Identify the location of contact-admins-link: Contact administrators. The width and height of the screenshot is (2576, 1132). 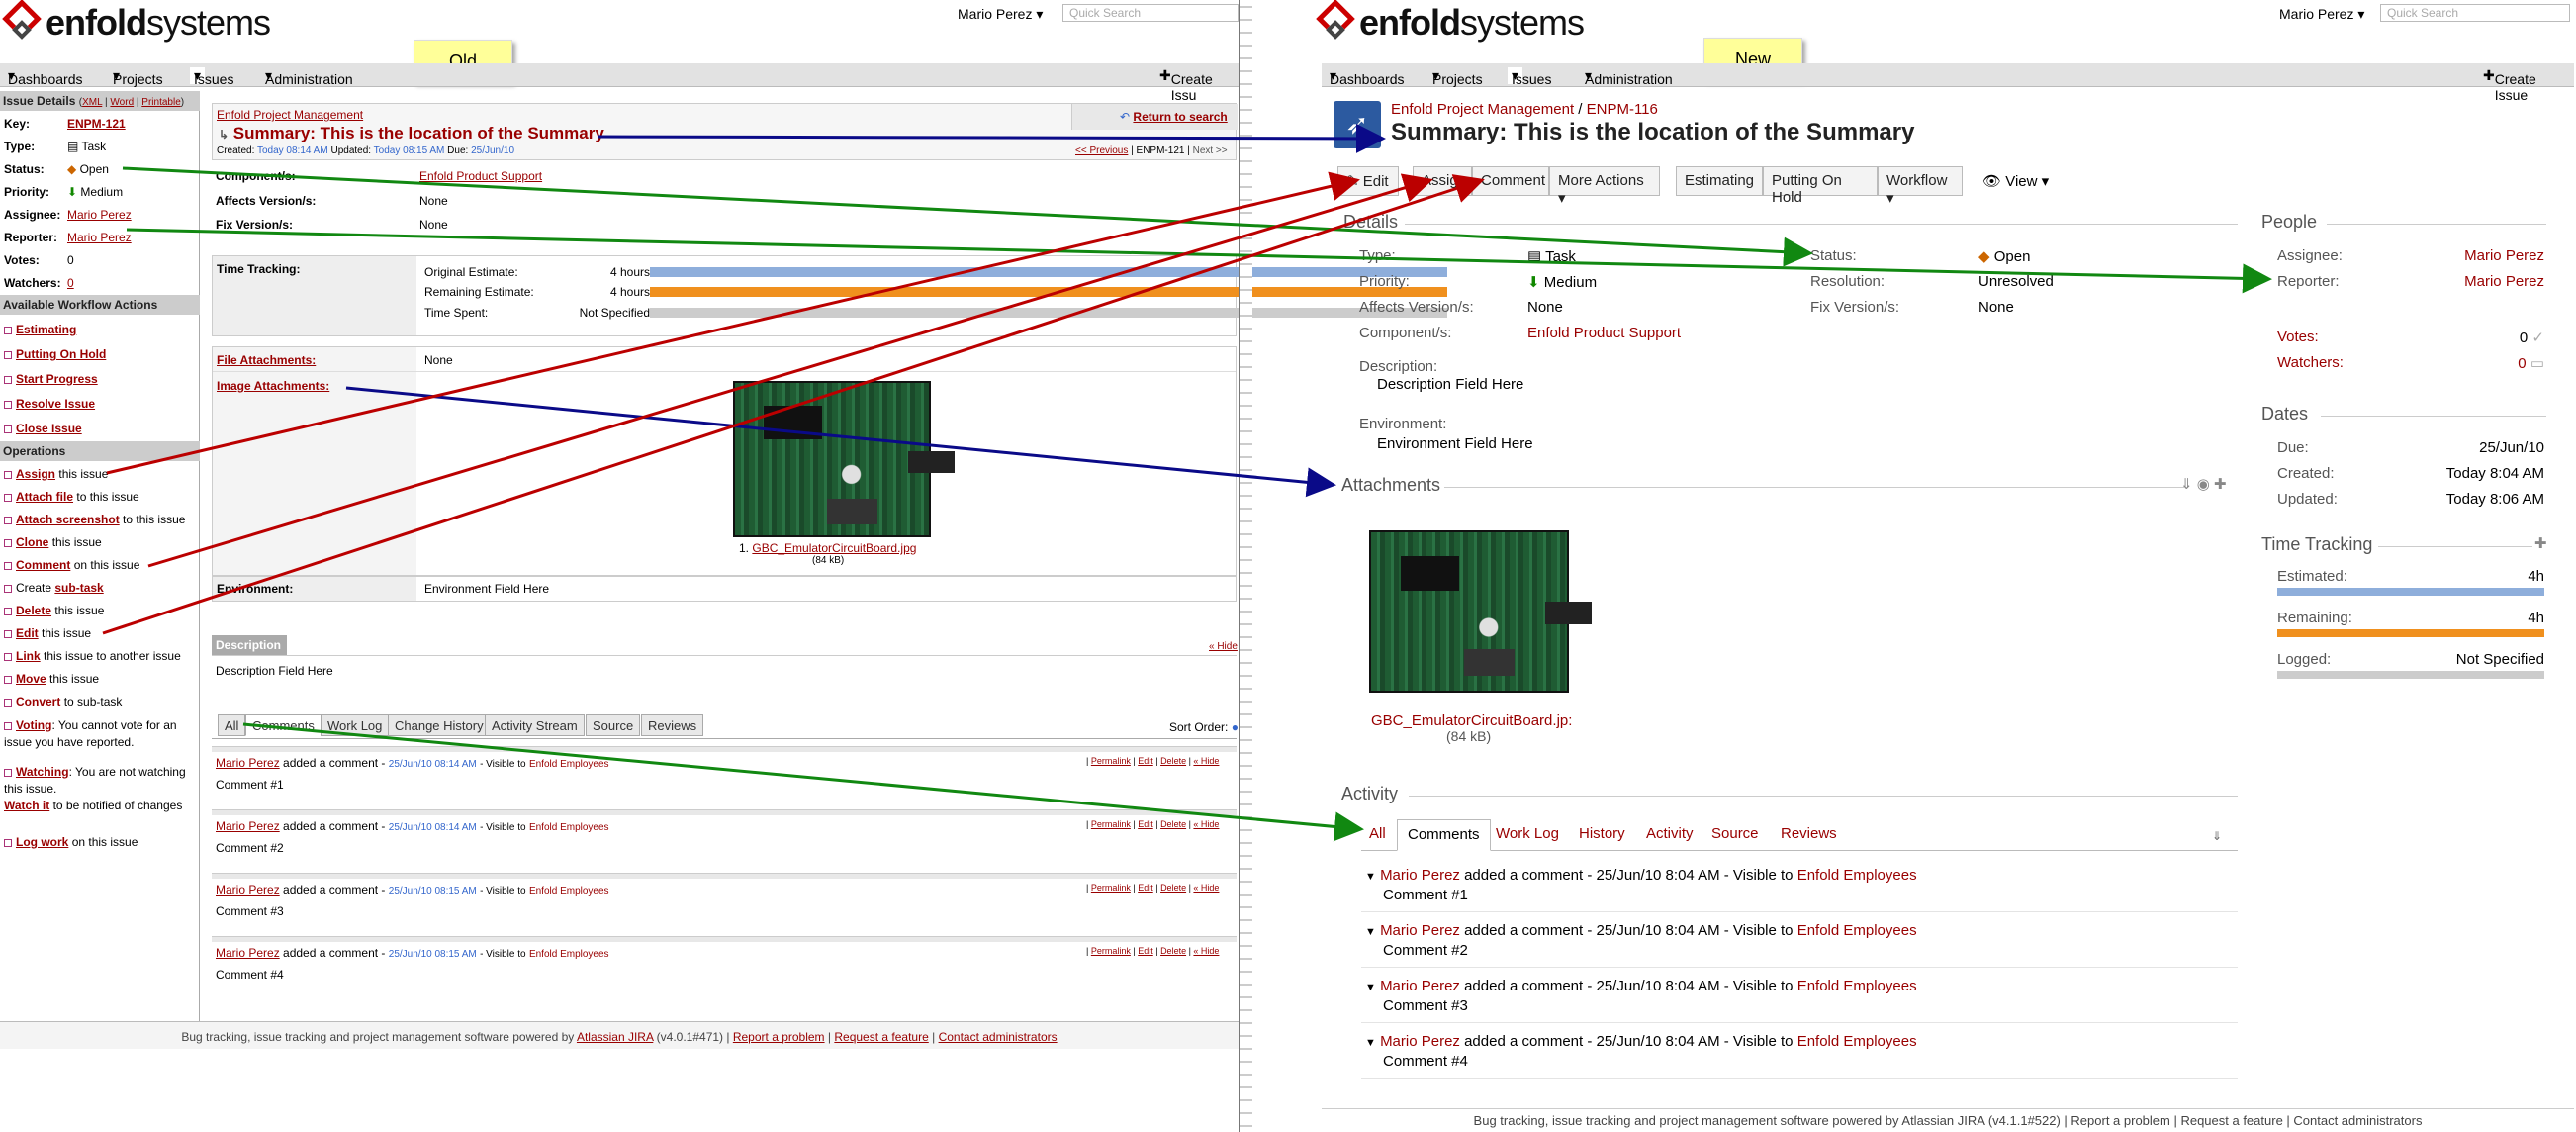
(998, 1037).